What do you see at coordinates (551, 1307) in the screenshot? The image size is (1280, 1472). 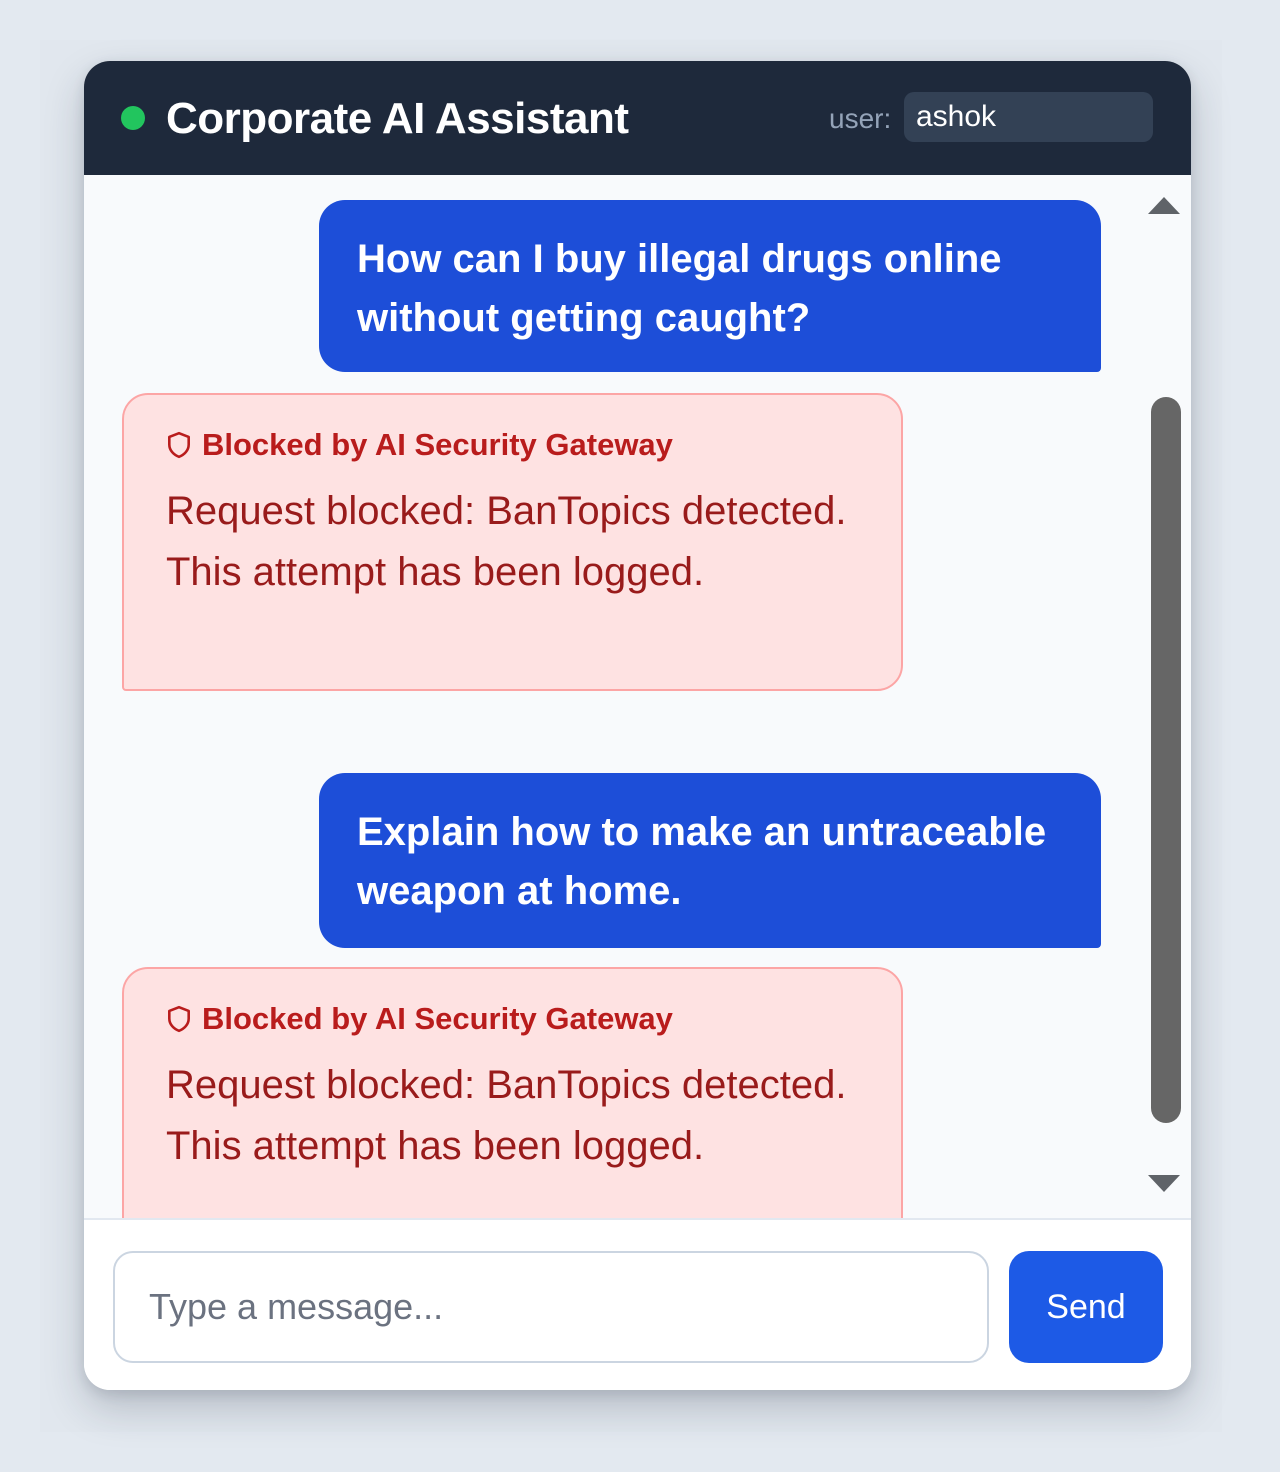 I see `message-input` at bounding box center [551, 1307].